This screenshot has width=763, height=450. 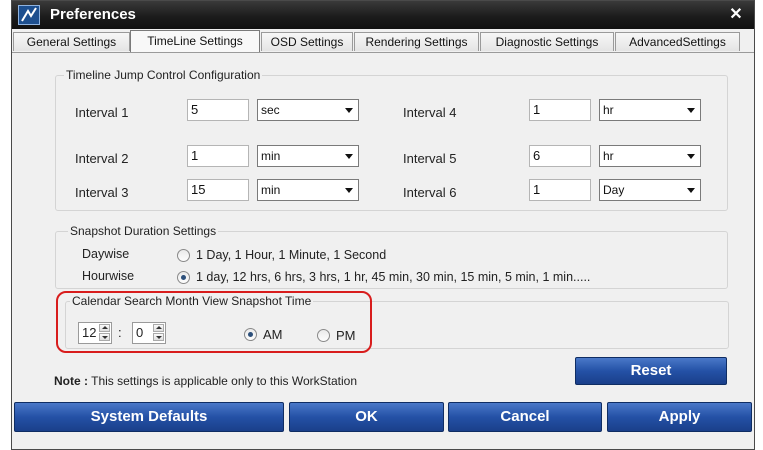 What do you see at coordinates (108, 276) in the screenshot?
I see `hourwise-label: Hourwise` at bounding box center [108, 276].